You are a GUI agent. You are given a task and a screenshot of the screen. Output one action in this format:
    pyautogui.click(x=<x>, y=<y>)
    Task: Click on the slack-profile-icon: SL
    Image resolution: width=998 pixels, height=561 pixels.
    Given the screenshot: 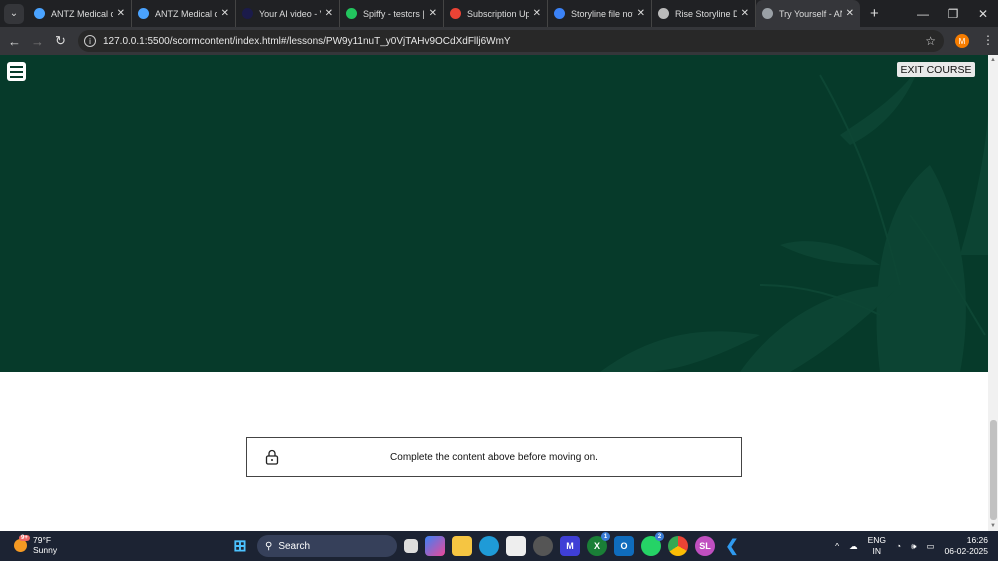 What is the action you would take?
    pyautogui.click(x=705, y=546)
    